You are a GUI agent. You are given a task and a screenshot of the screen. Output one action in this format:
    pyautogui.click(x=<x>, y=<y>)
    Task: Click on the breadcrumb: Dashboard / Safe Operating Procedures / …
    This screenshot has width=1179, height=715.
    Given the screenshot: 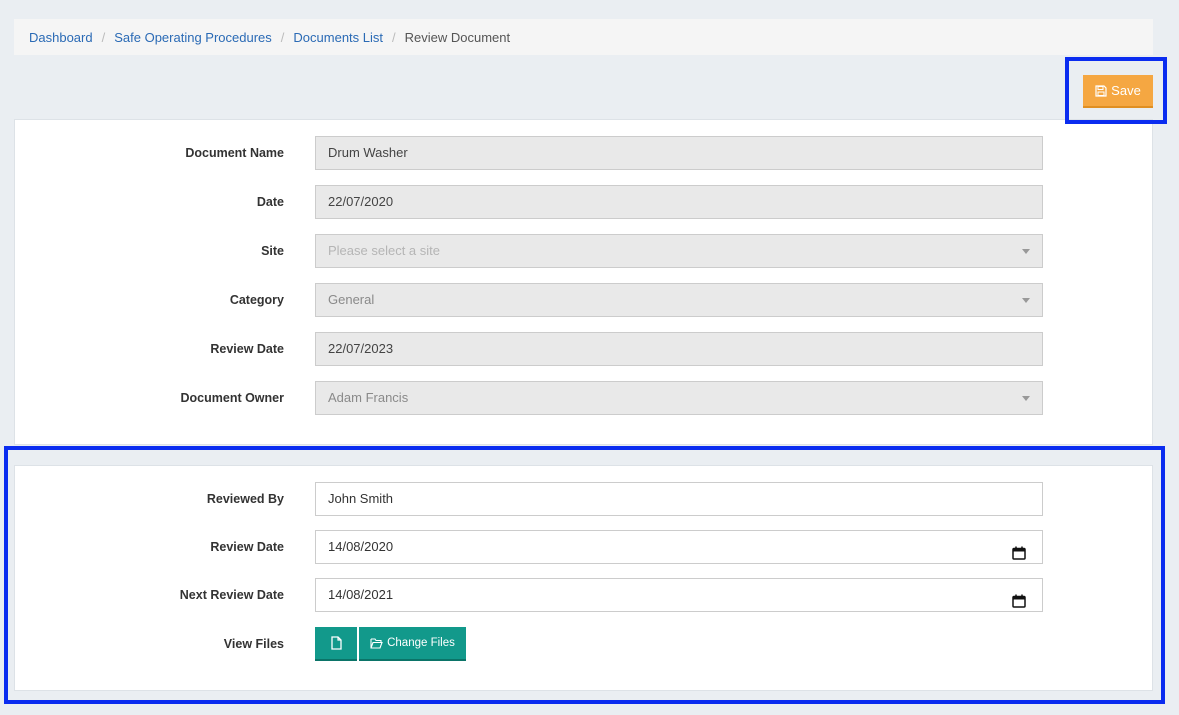 What is the action you would take?
    pyautogui.click(x=583, y=37)
    